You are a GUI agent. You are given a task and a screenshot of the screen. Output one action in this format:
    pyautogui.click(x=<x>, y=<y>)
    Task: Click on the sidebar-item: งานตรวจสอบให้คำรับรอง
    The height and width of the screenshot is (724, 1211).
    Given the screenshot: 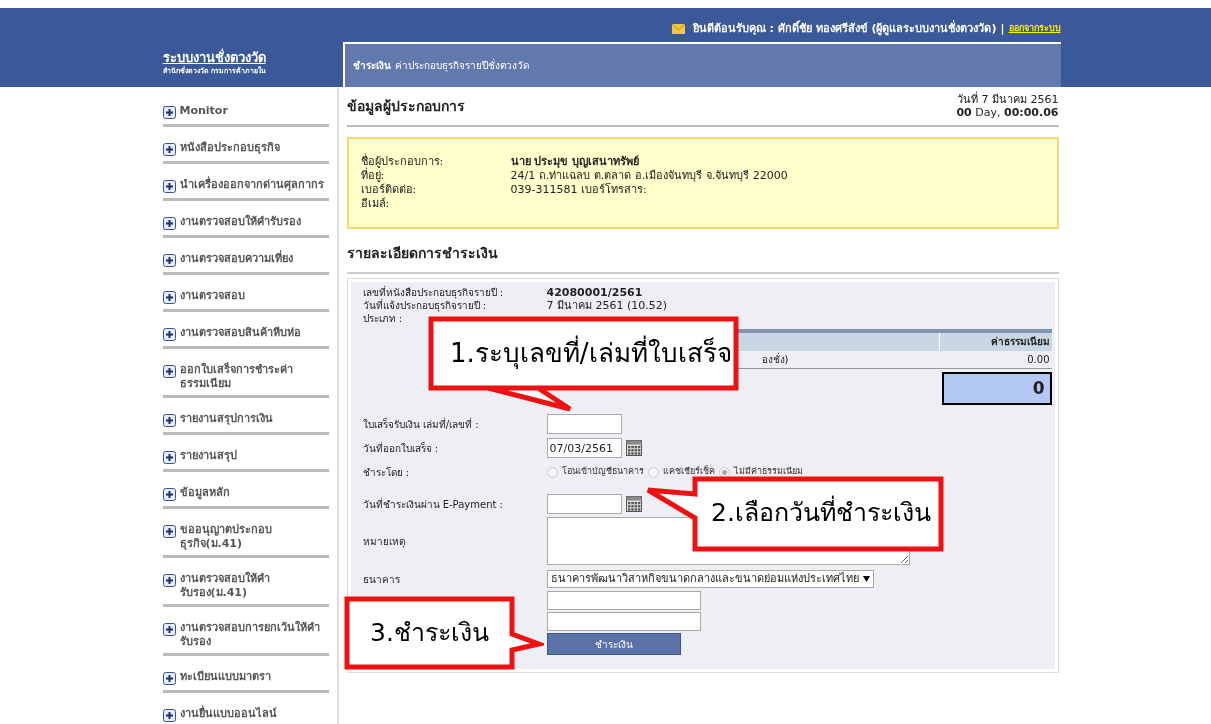 What is the action you would take?
    pyautogui.click(x=245, y=225)
    